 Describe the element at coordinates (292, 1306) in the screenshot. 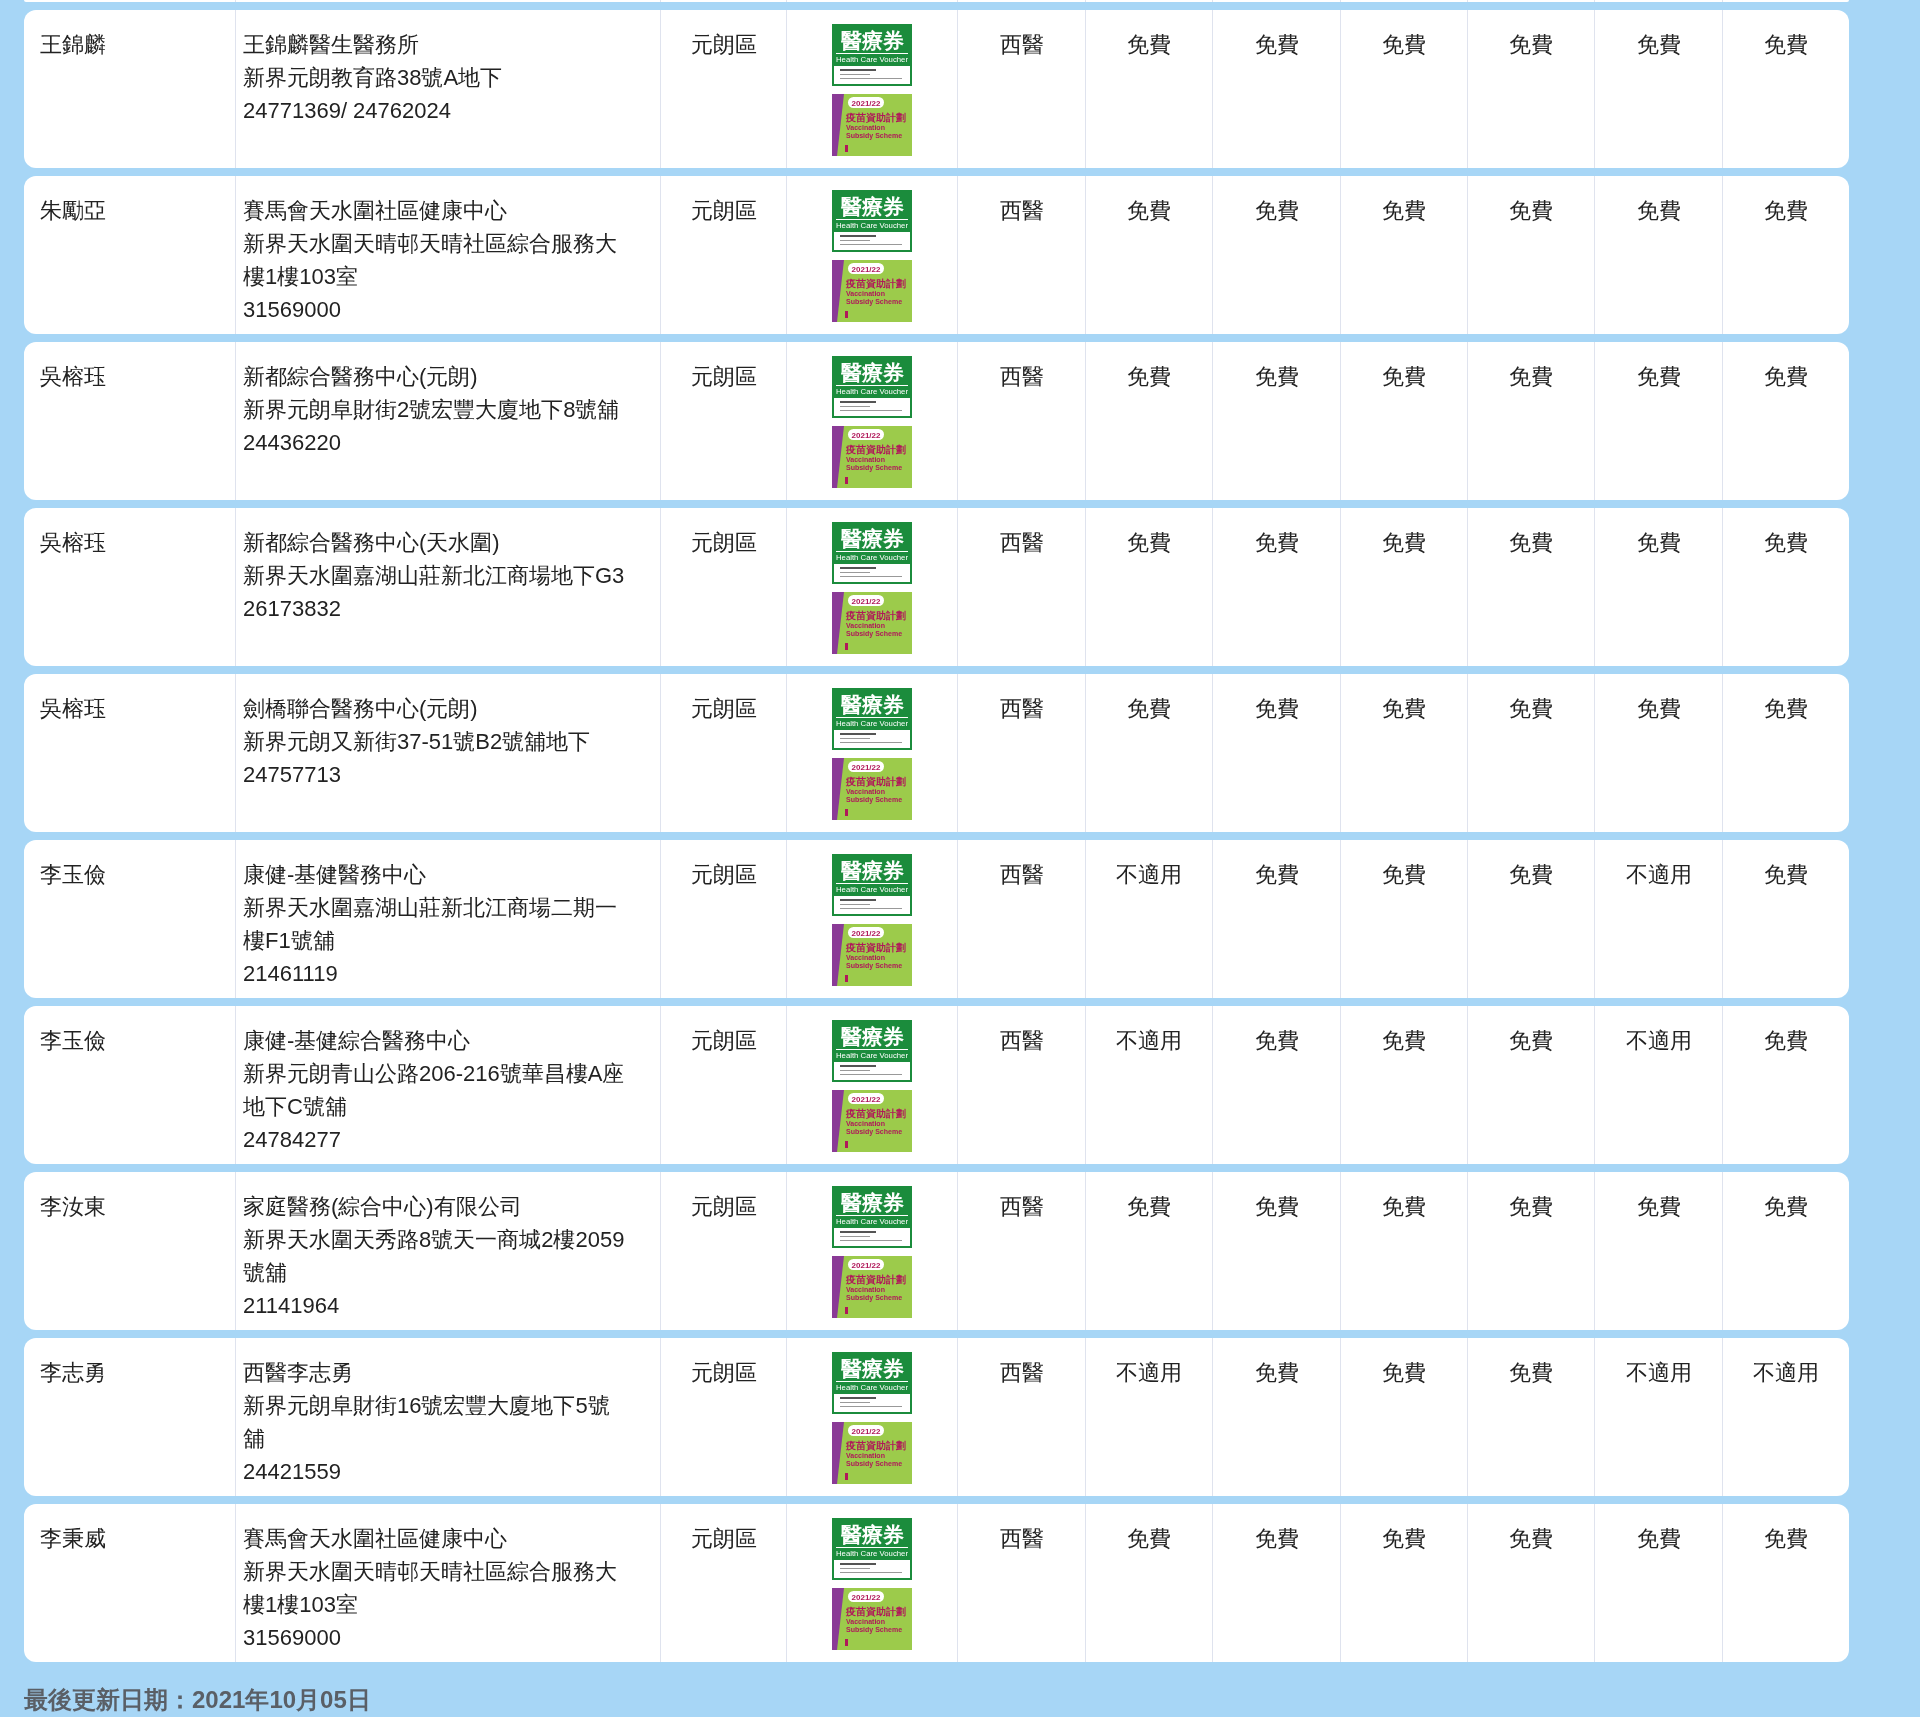

I see `clinic-phone: 21141964` at that location.